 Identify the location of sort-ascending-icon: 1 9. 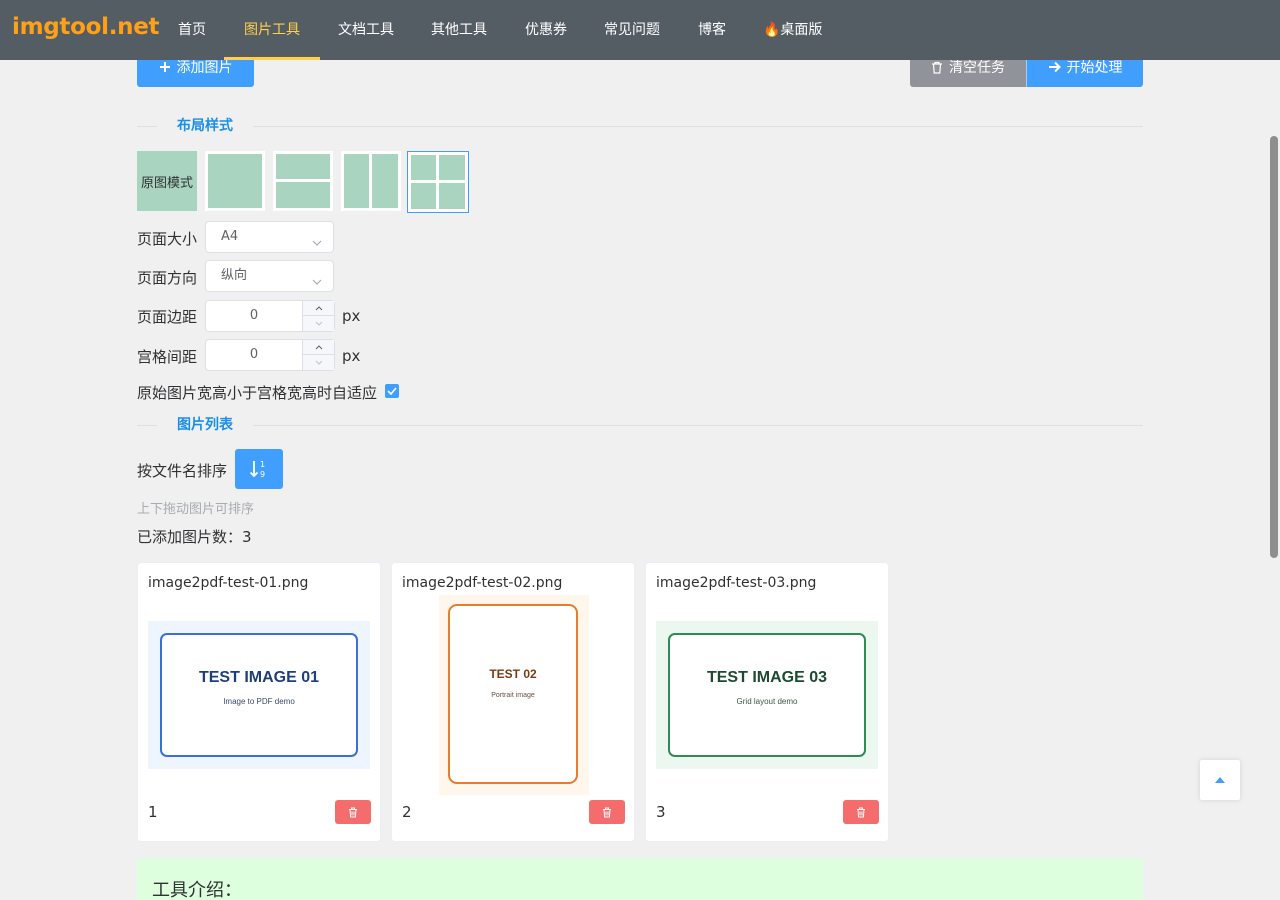
(257, 469).